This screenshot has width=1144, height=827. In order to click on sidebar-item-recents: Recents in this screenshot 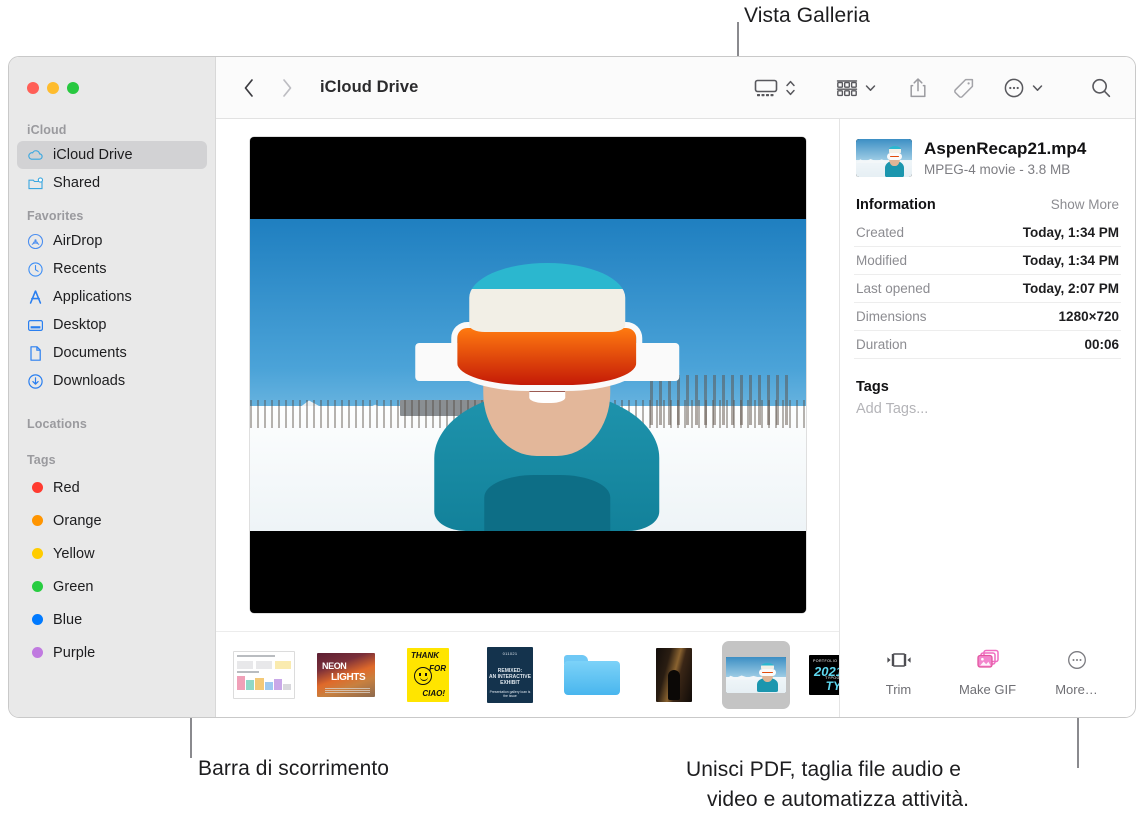, I will do `click(112, 269)`.